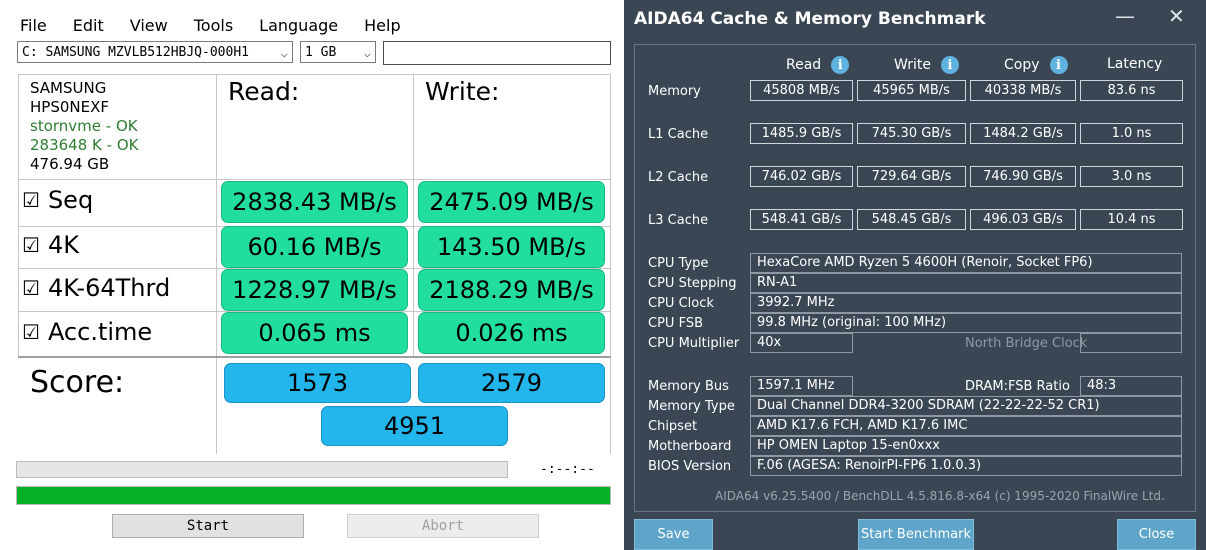 Image resolution: width=1206 pixels, height=550 pixels. What do you see at coordinates (801, 343) in the screenshot?
I see `cpu-multiplier-value: 40x` at bounding box center [801, 343].